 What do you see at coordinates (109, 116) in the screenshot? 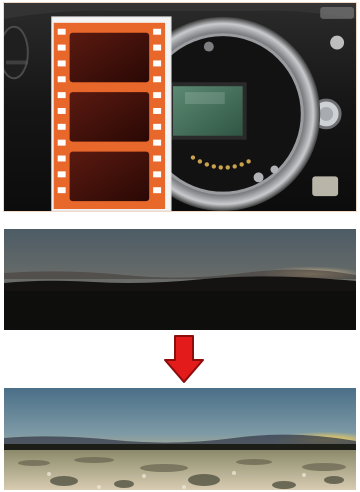
I see `film-strip` at bounding box center [109, 116].